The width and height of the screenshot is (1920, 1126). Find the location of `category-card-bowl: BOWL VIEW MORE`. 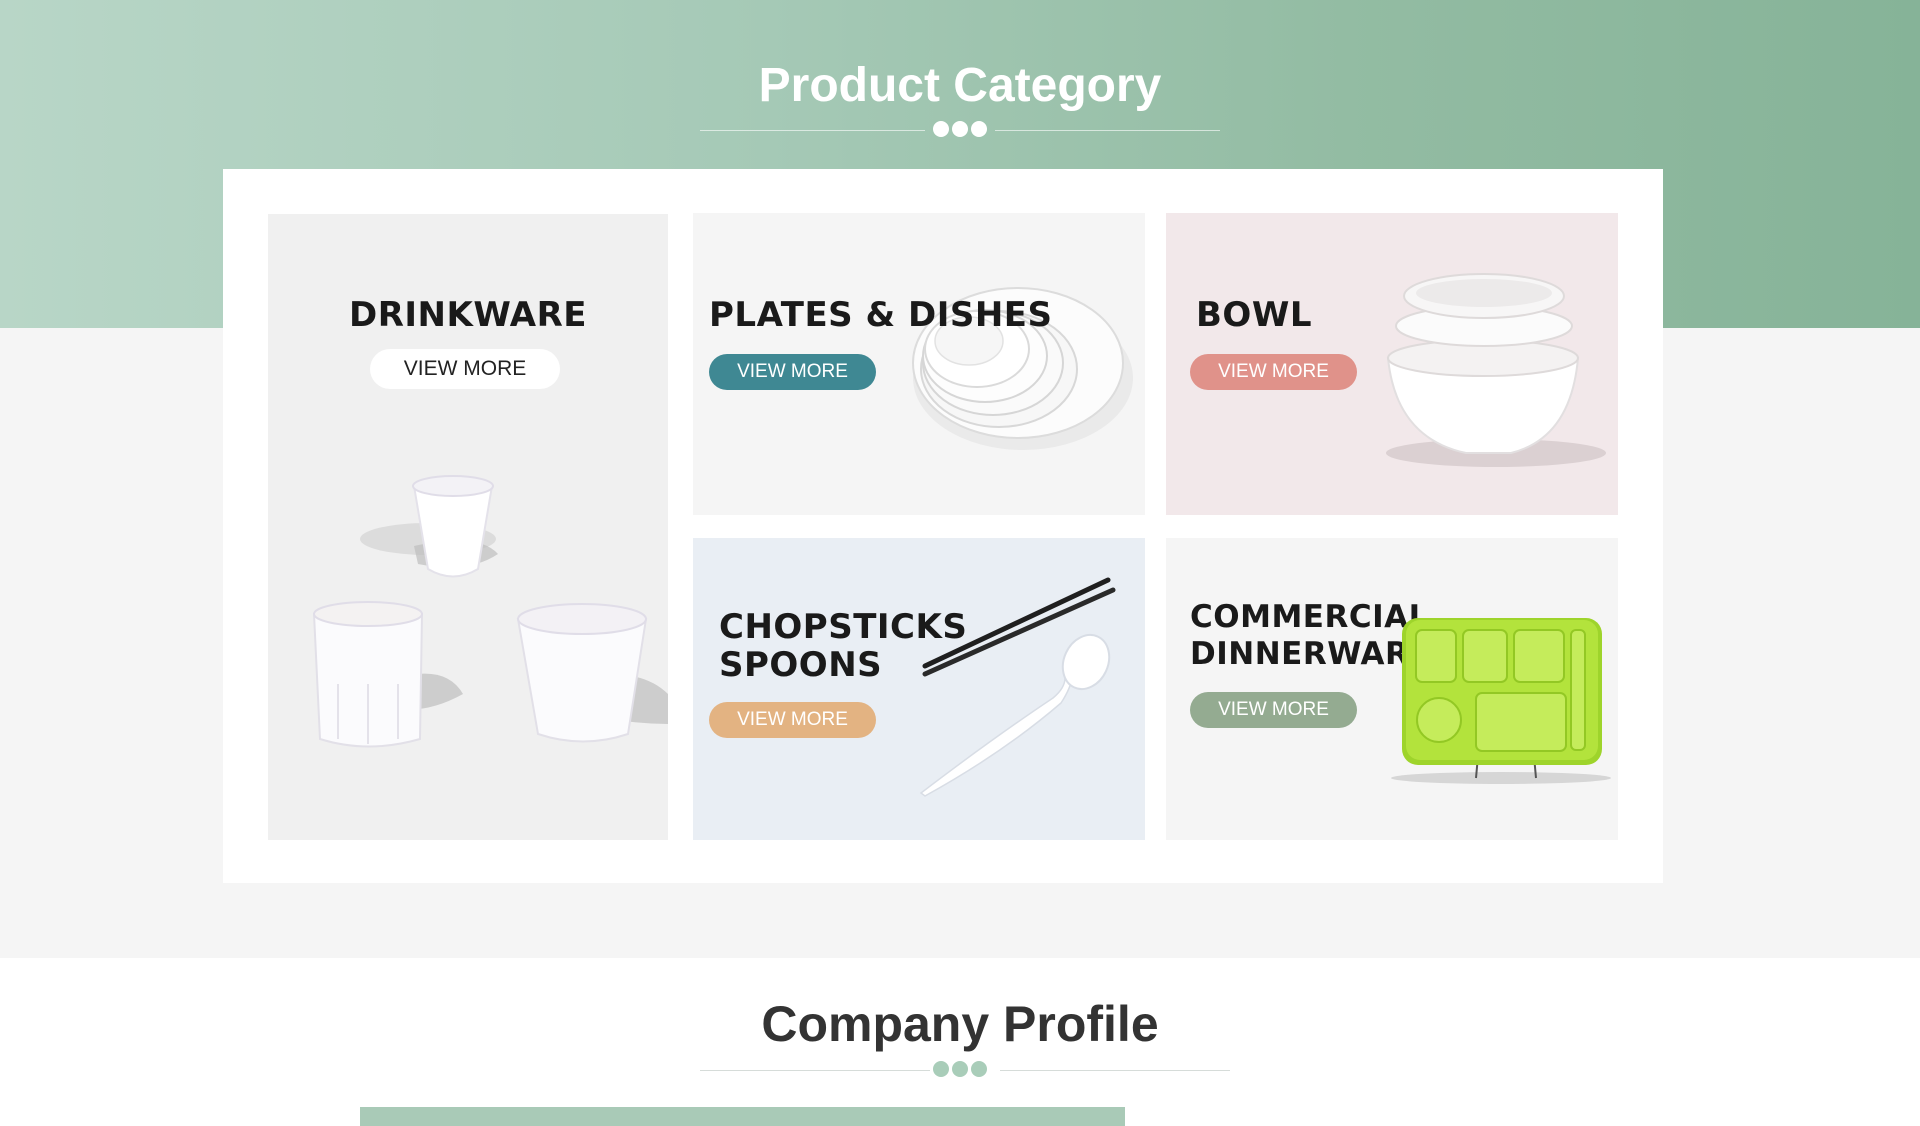

category-card-bowl: BOWL VIEW MORE is located at coordinates (1392, 364).